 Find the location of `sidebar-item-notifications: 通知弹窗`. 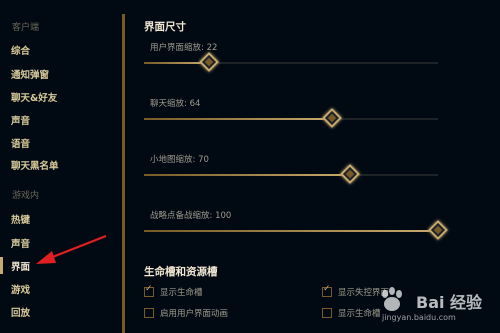

sidebar-item-notifications: 通知弹窗 is located at coordinates (30, 74).